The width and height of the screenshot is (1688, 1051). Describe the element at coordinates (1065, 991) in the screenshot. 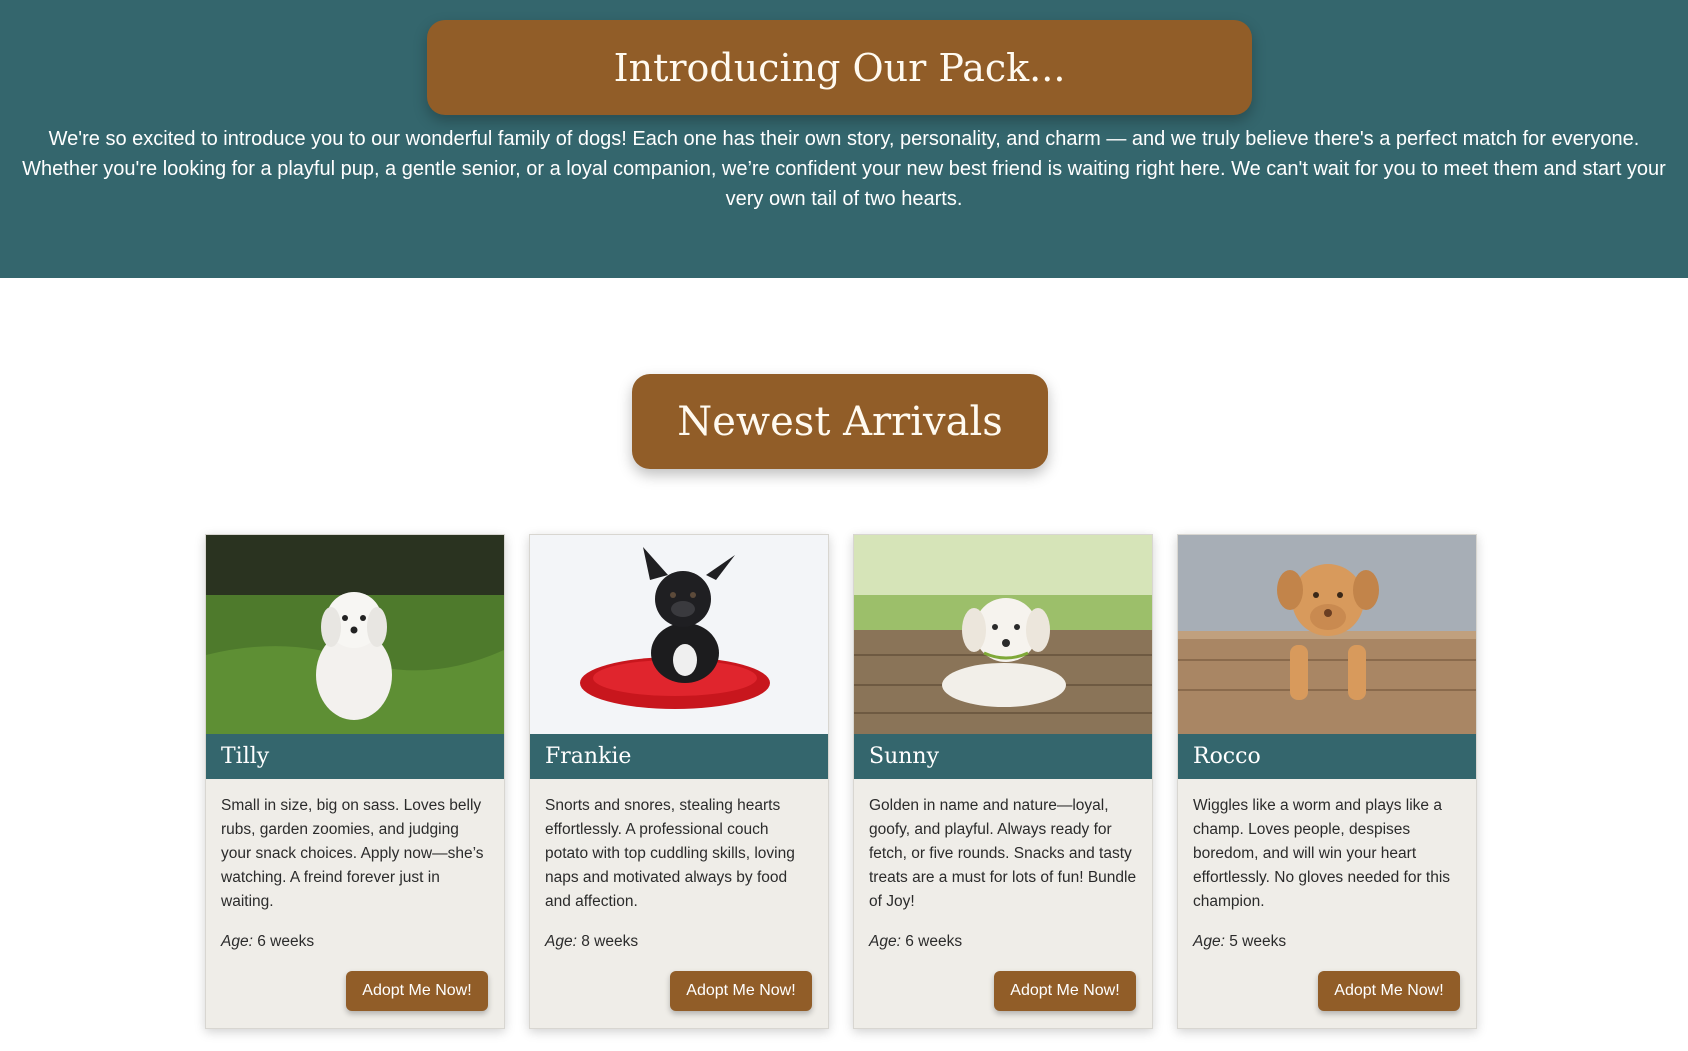

I see `adopt-button-sunny: Adopt Me Now!` at that location.